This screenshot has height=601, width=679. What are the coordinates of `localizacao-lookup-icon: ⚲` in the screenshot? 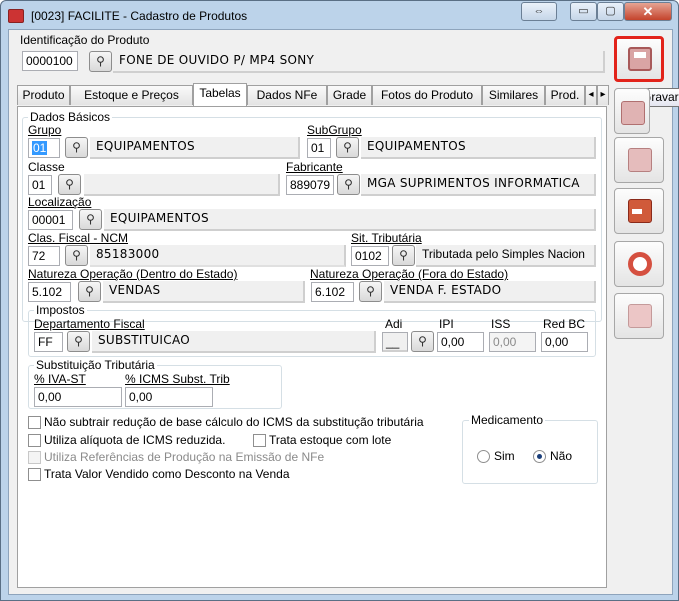 It's located at (90, 219).